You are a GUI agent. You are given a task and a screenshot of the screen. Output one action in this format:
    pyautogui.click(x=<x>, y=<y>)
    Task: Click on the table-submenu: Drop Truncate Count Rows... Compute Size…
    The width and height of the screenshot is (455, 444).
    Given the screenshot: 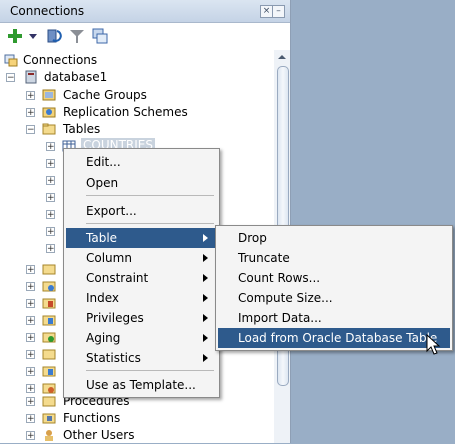 What is the action you would take?
    pyautogui.click(x=334, y=288)
    